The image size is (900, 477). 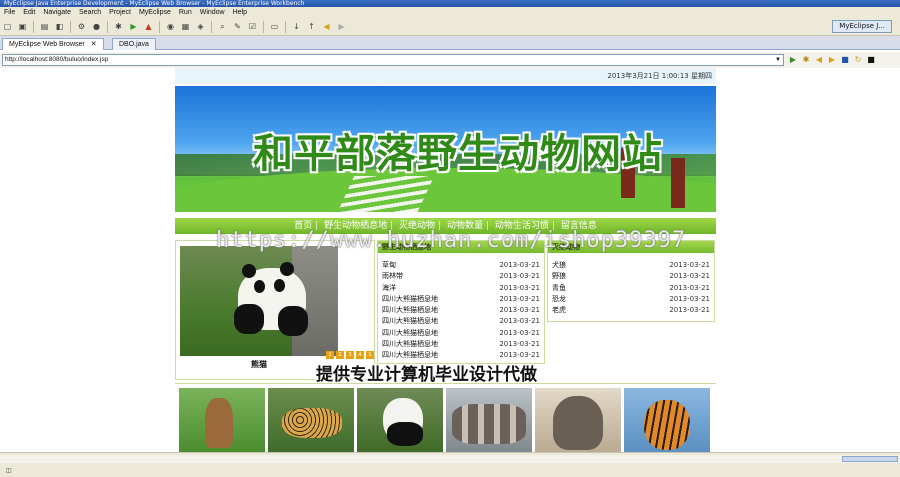 I want to click on stop-icon: ■, so click(x=871, y=60).